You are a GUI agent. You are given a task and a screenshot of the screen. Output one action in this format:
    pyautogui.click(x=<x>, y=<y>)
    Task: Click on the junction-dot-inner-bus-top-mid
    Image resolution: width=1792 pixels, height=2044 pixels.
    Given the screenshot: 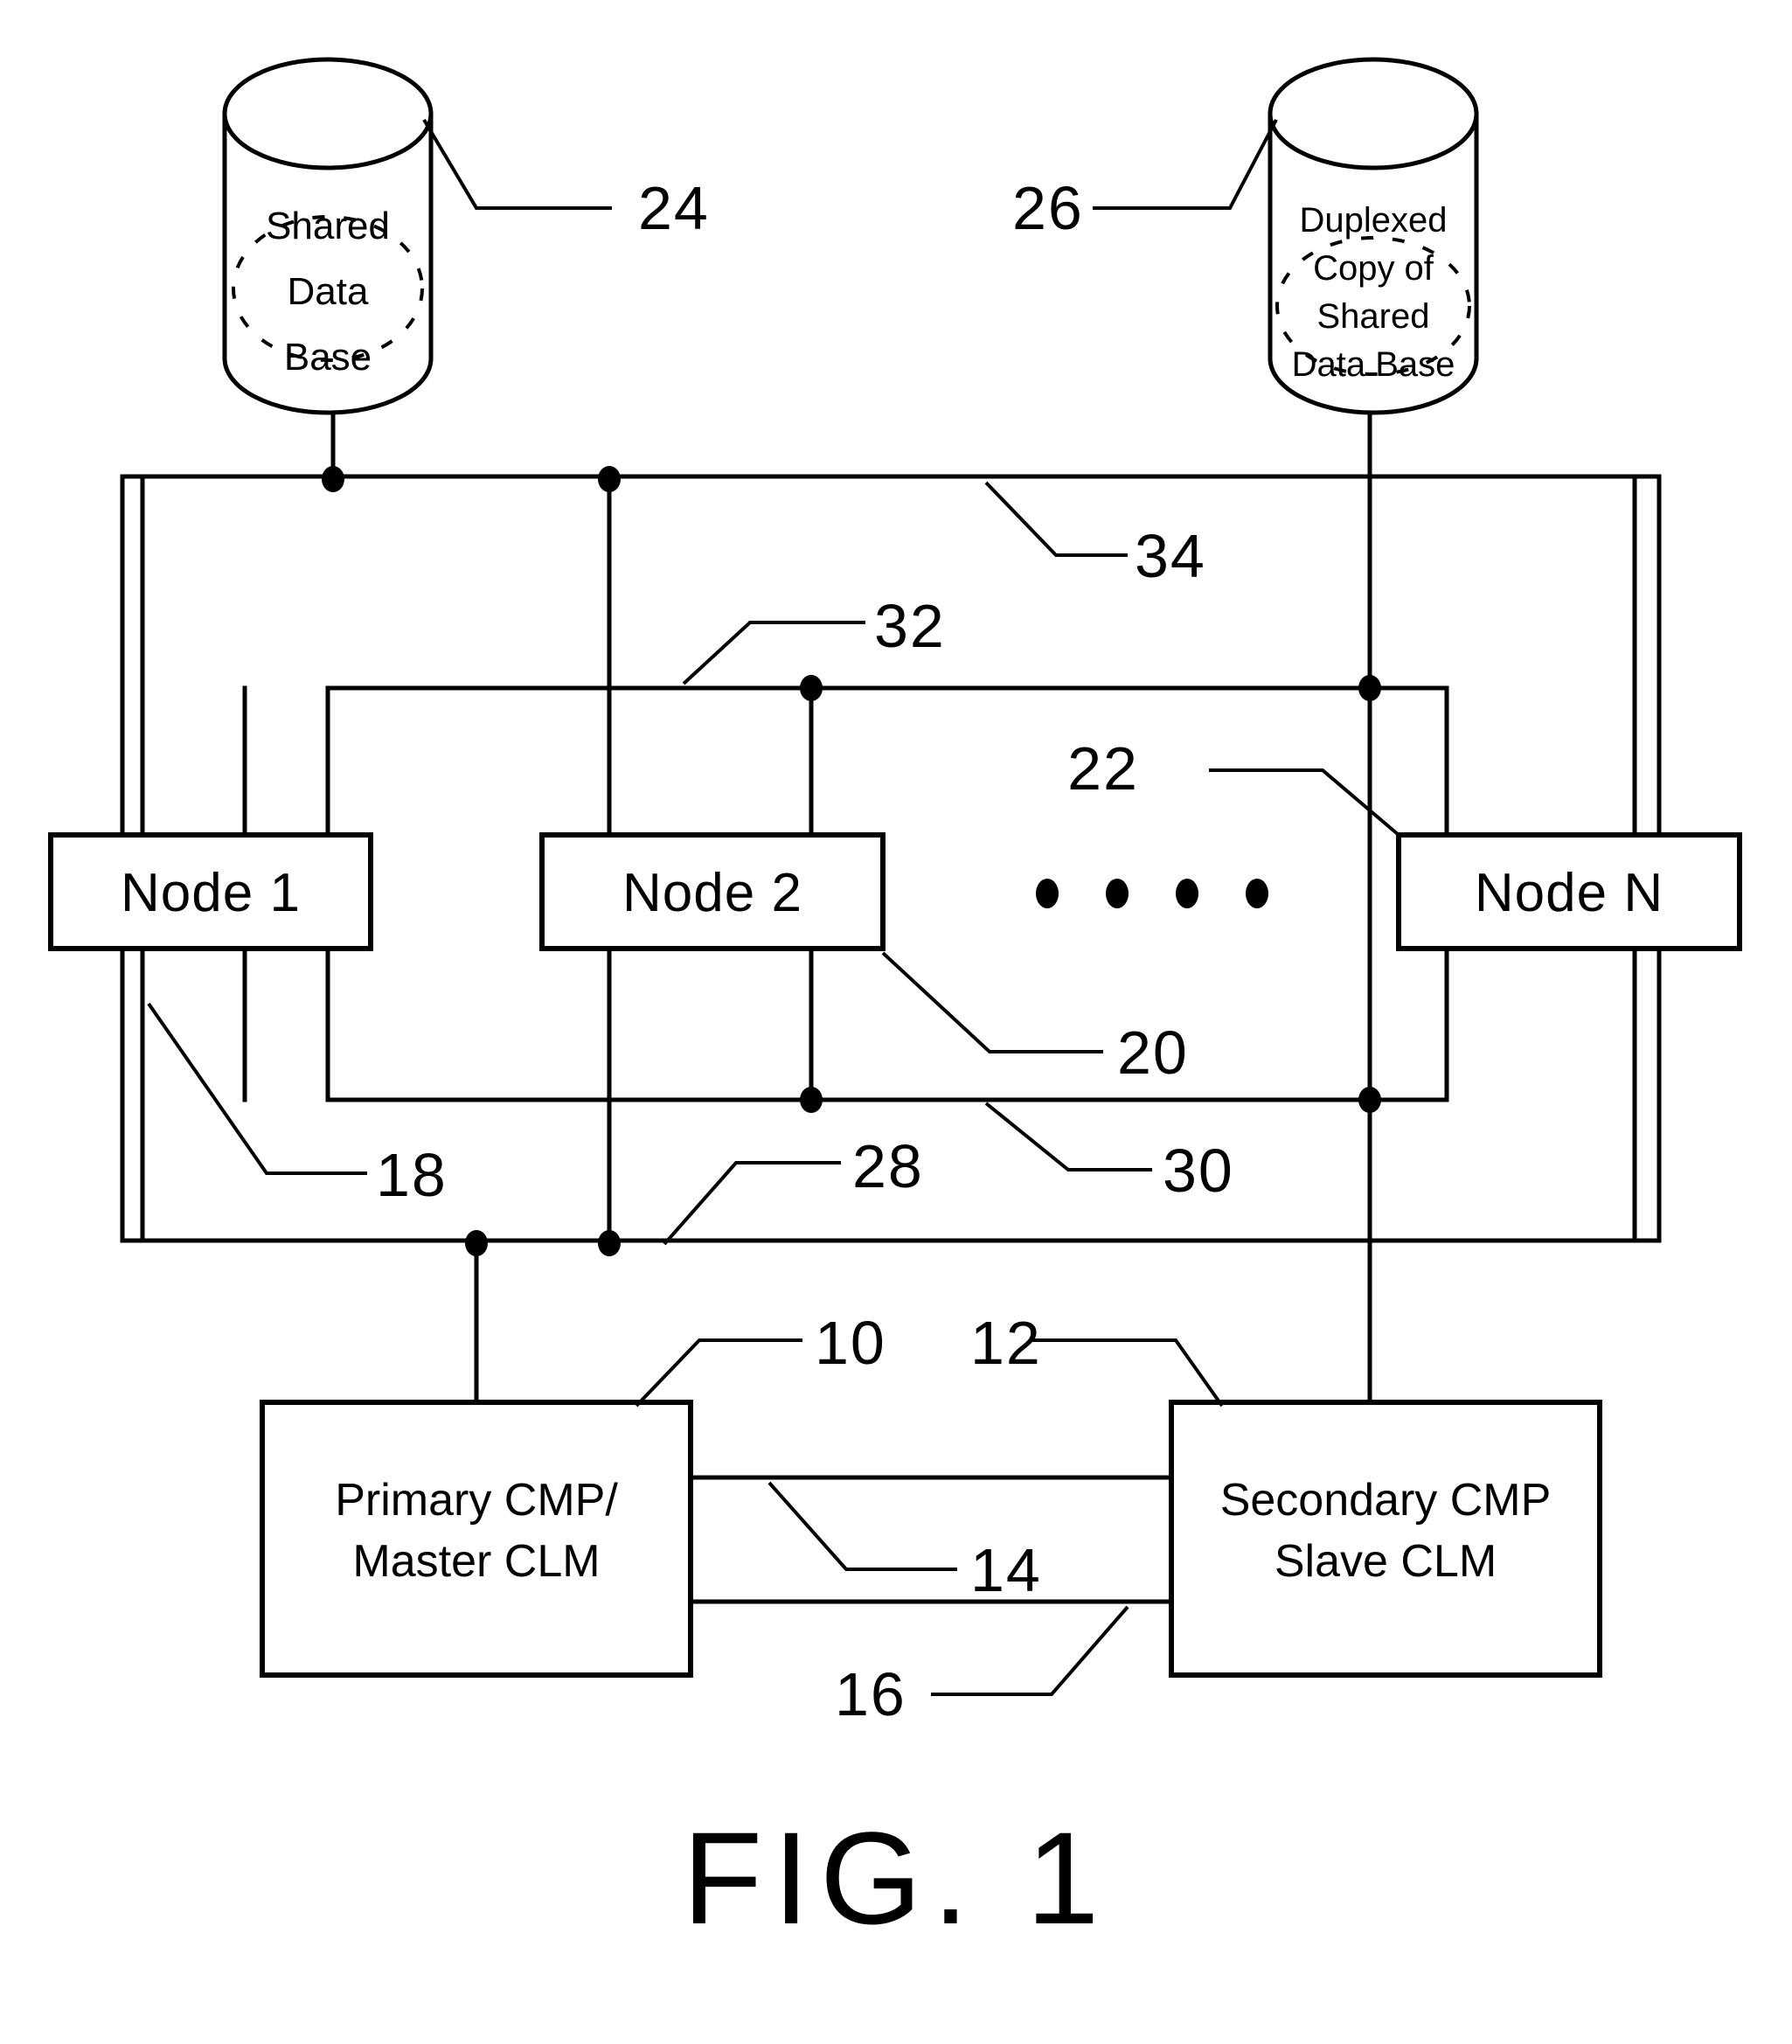 What is the action you would take?
    pyautogui.click(x=811, y=688)
    